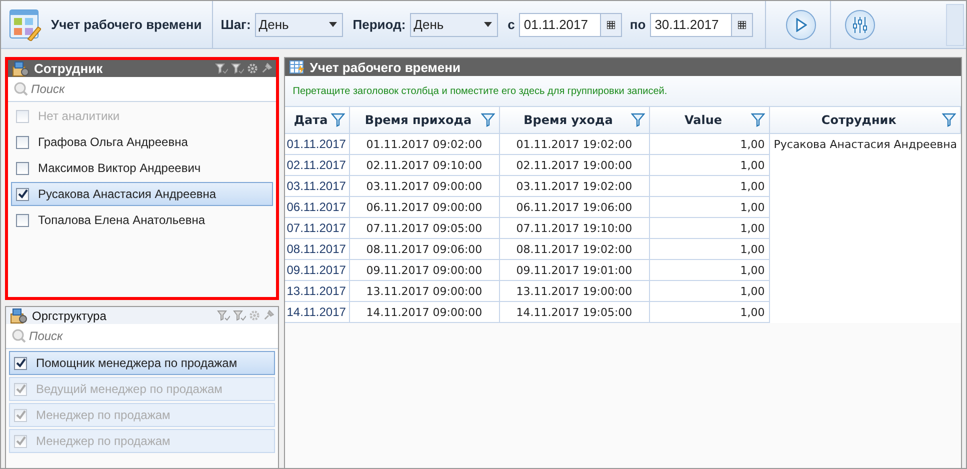 Image resolution: width=967 pixels, height=469 pixels. What do you see at coordinates (570, 24) in the screenshot?
I see `from-date-field: 01.11.2017` at bounding box center [570, 24].